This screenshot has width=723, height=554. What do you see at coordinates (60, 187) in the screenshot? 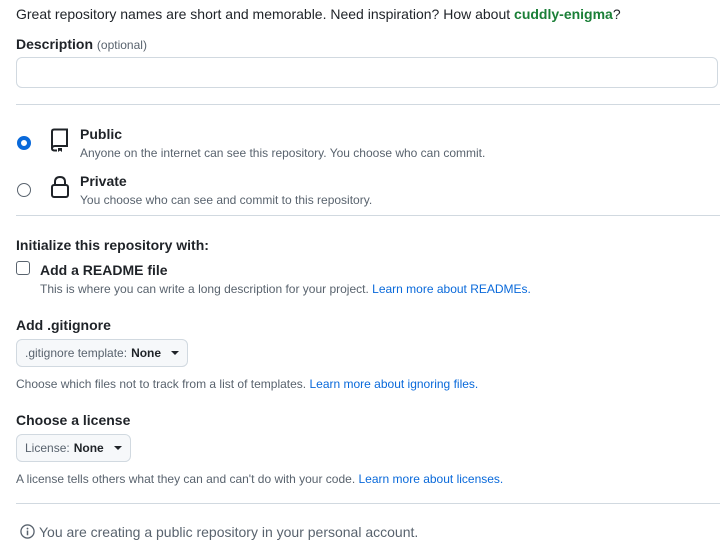
I see `lock-icon` at bounding box center [60, 187].